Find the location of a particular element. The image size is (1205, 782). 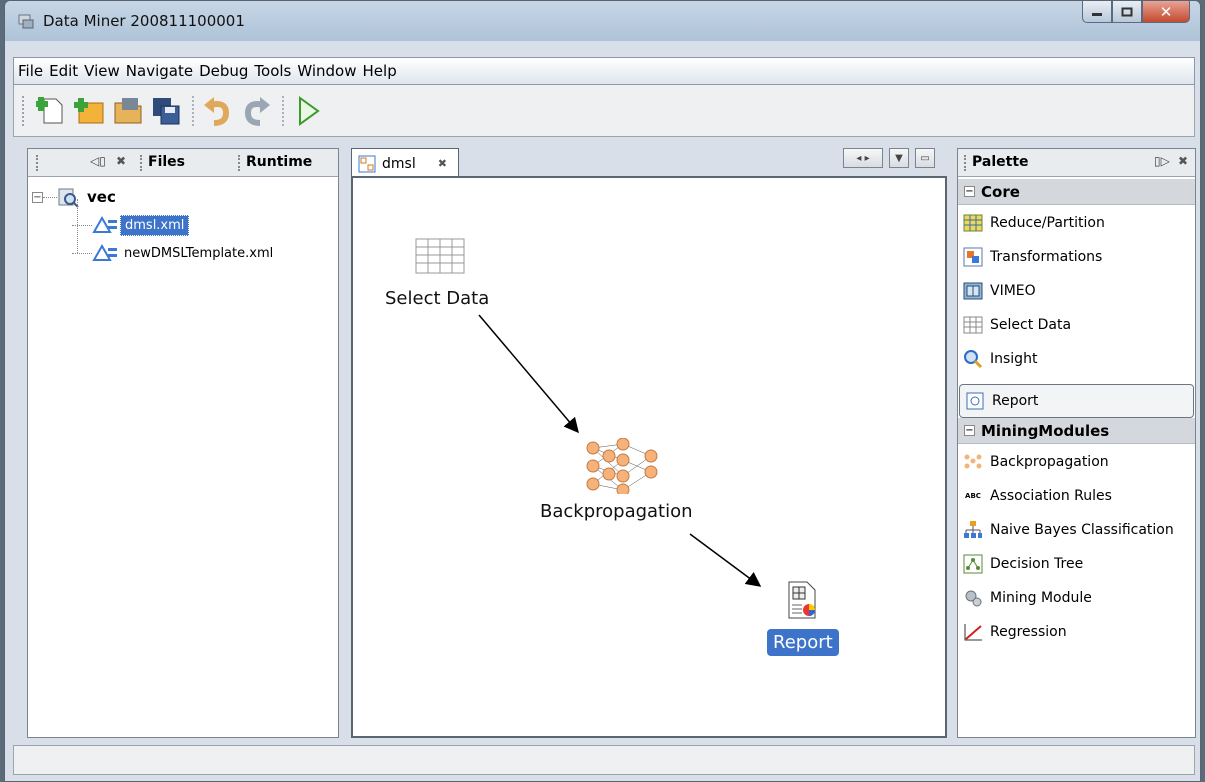

close-tab-icon: ✖ is located at coordinates (442, 163).